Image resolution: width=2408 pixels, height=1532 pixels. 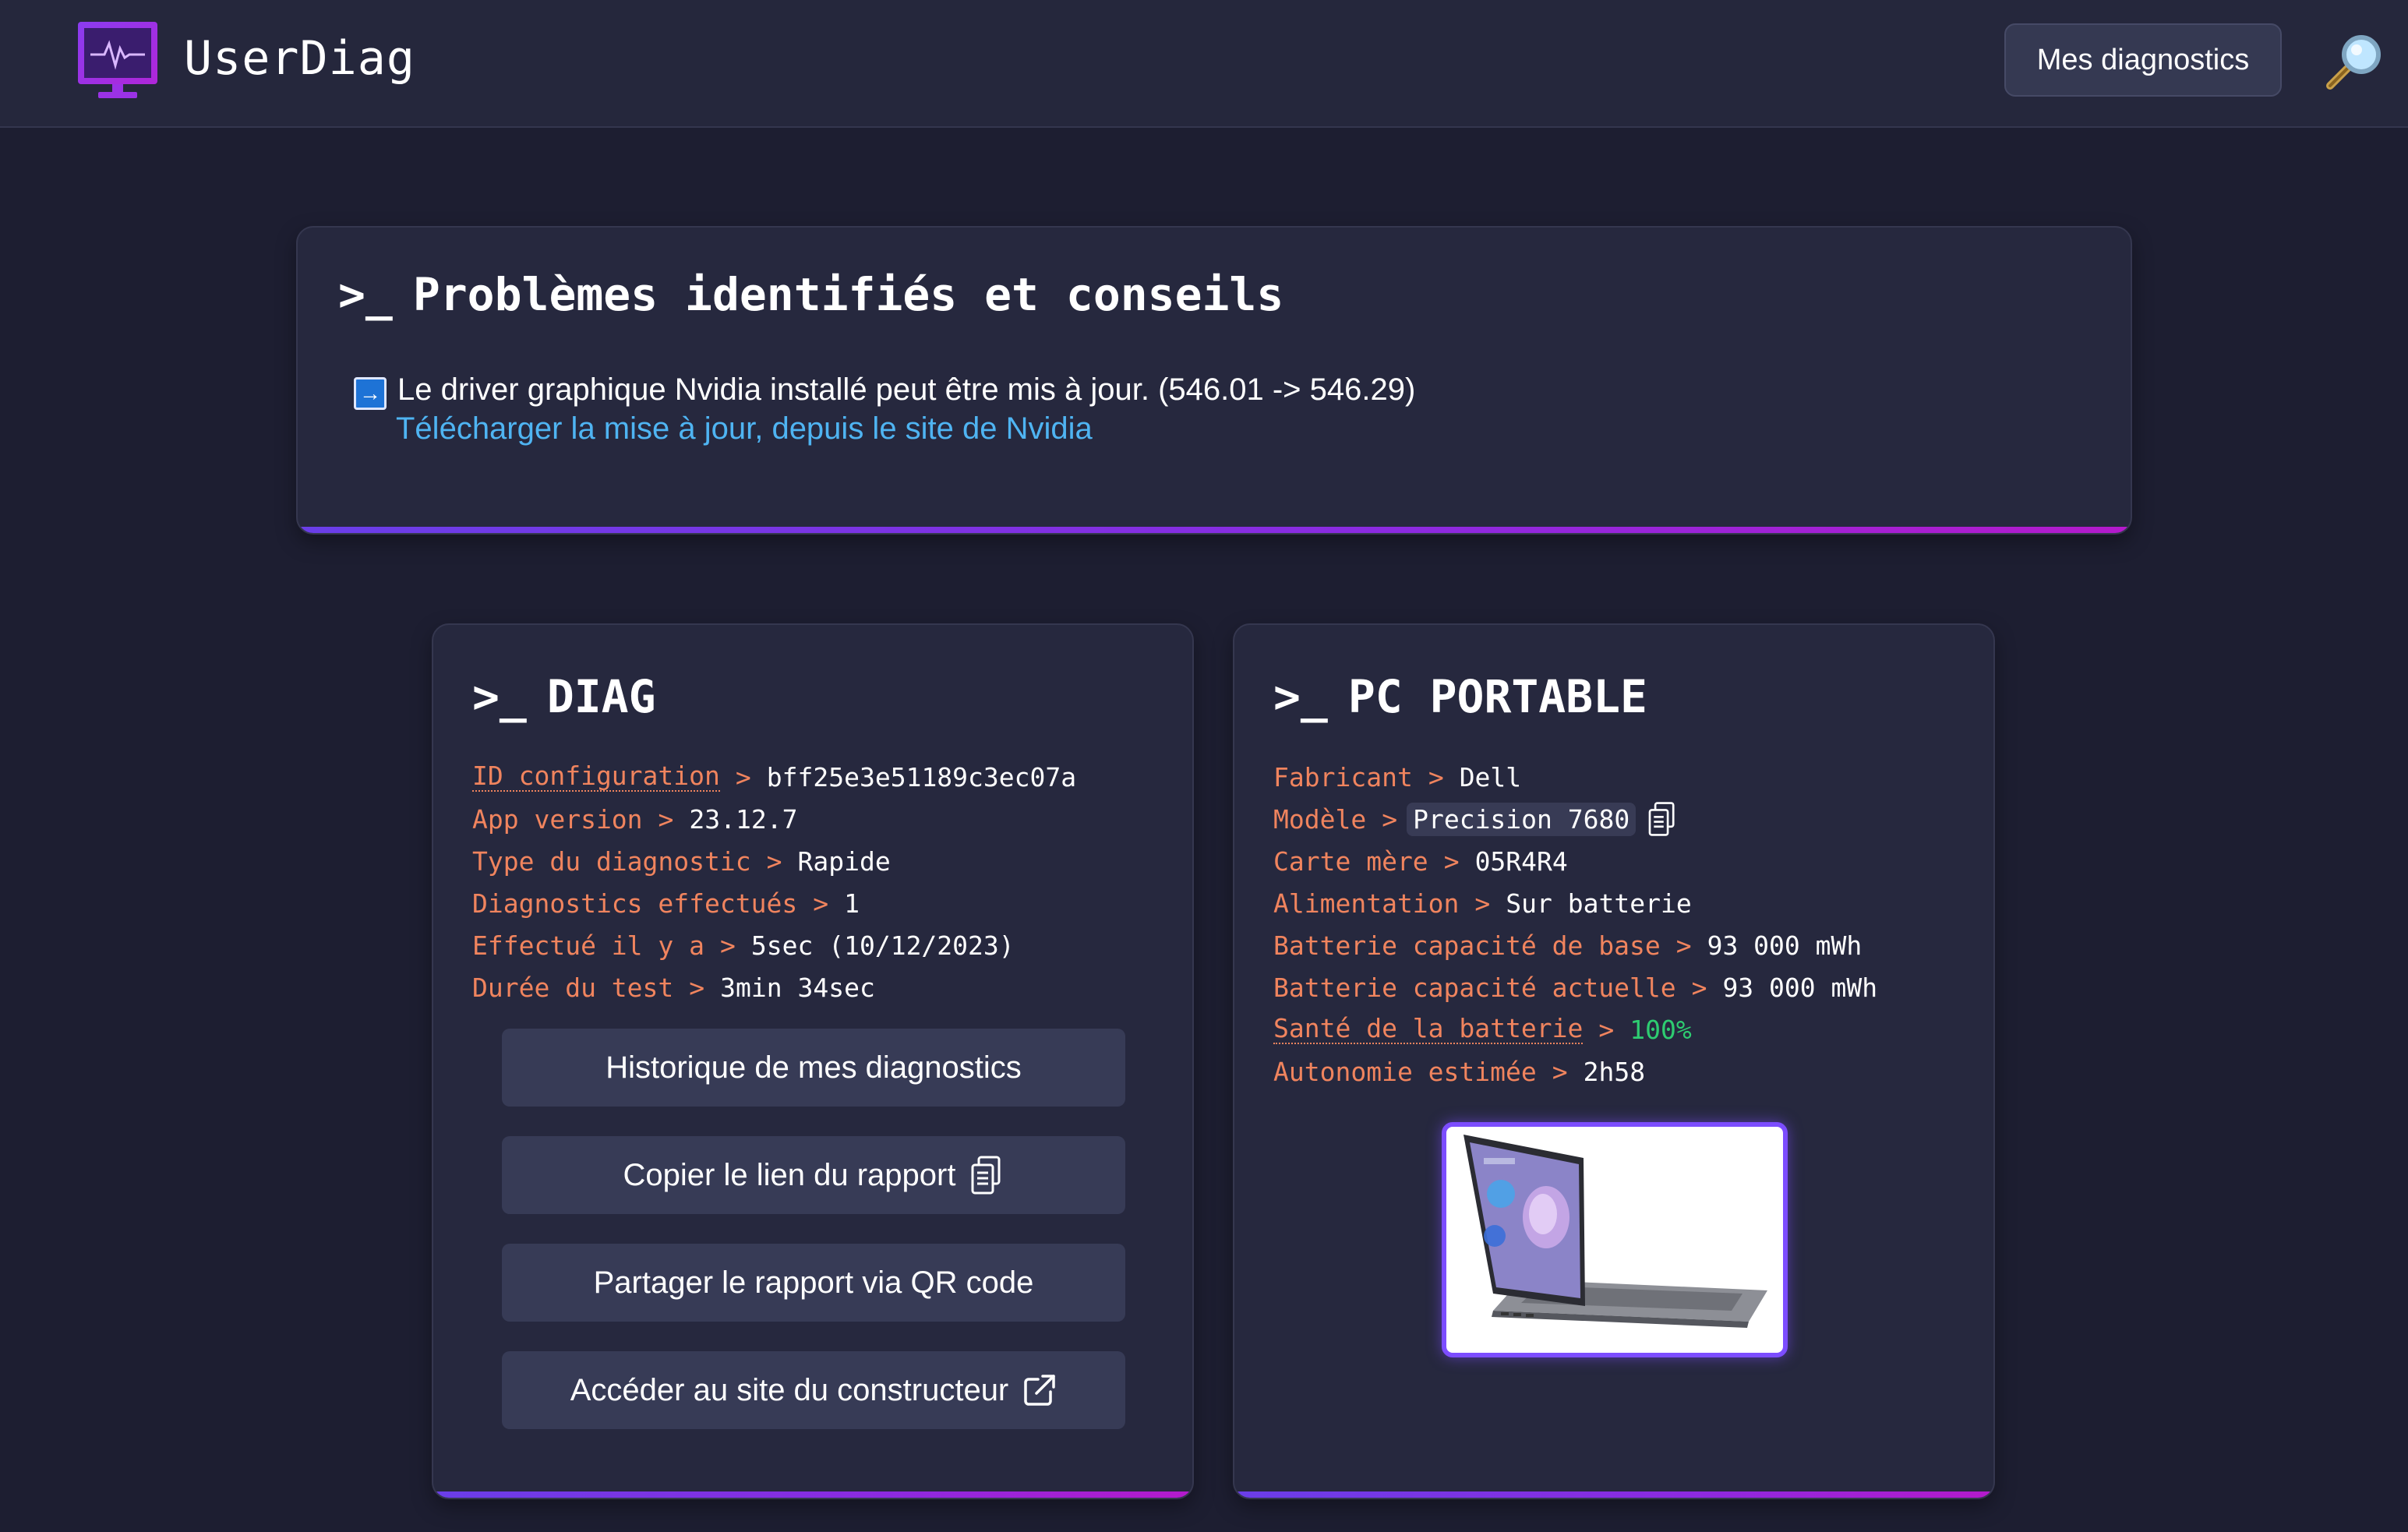 I want to click on pc-title: >_ PC PORTABLE, so click(x=1460, y=696).